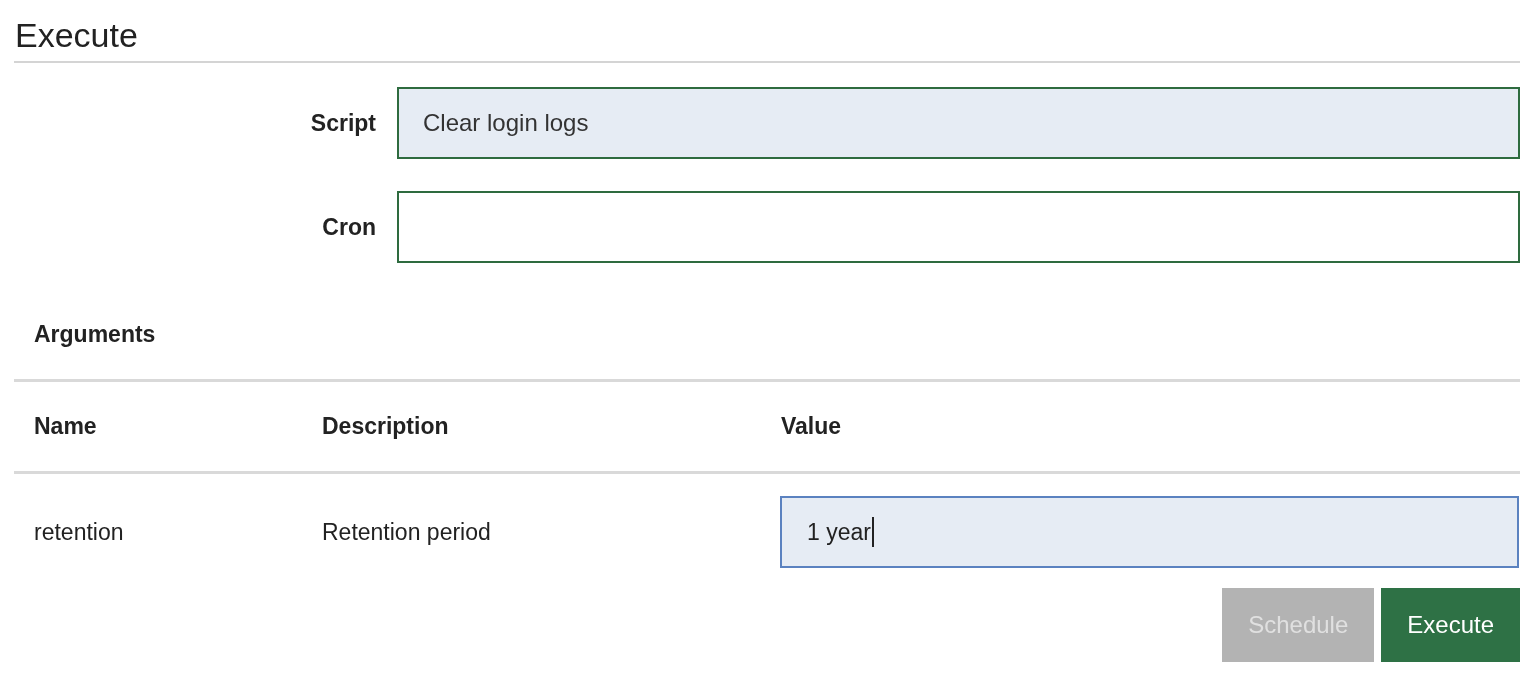 This screenshot has height=690, width=1539. Describe the element at coordinates (65, 426) in the screenshot. I see `column-header: Name` at that location.